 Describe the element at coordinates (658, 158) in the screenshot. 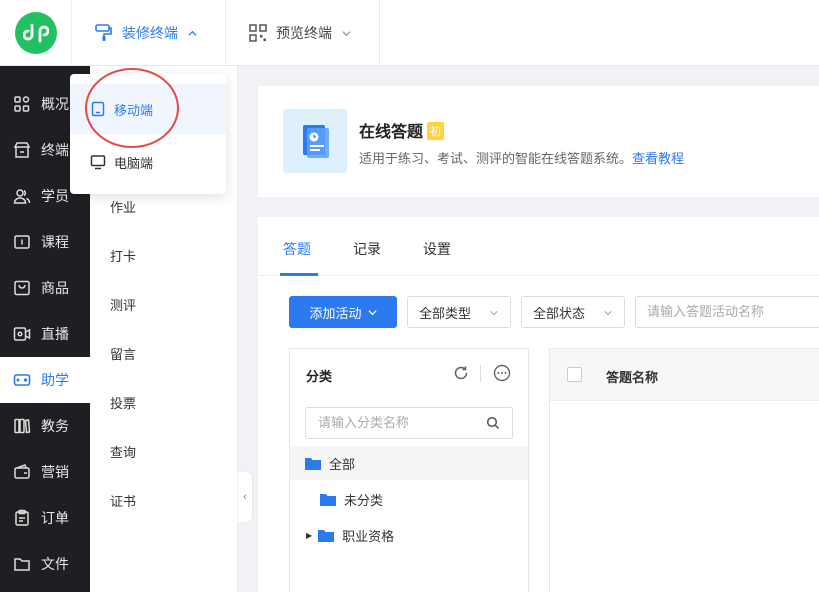

I see `tutorial-link: 查看教程` at that location.